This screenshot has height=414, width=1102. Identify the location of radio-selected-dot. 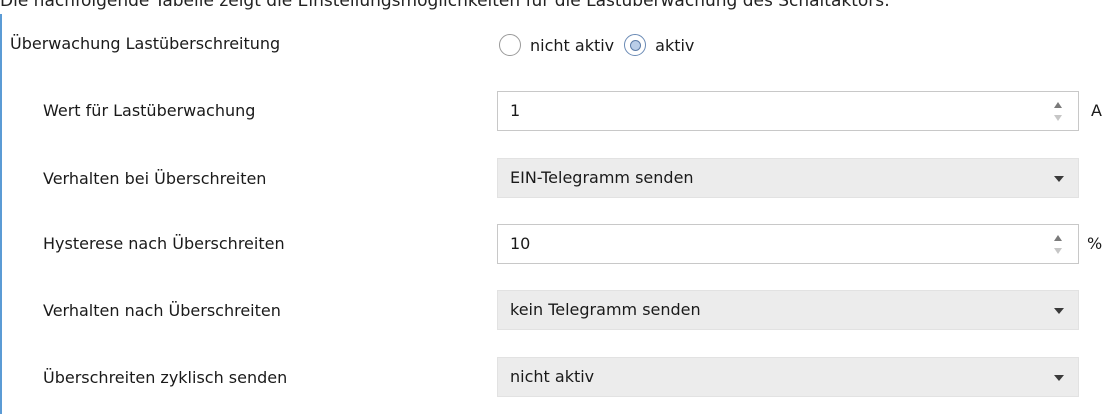
(635, 45).